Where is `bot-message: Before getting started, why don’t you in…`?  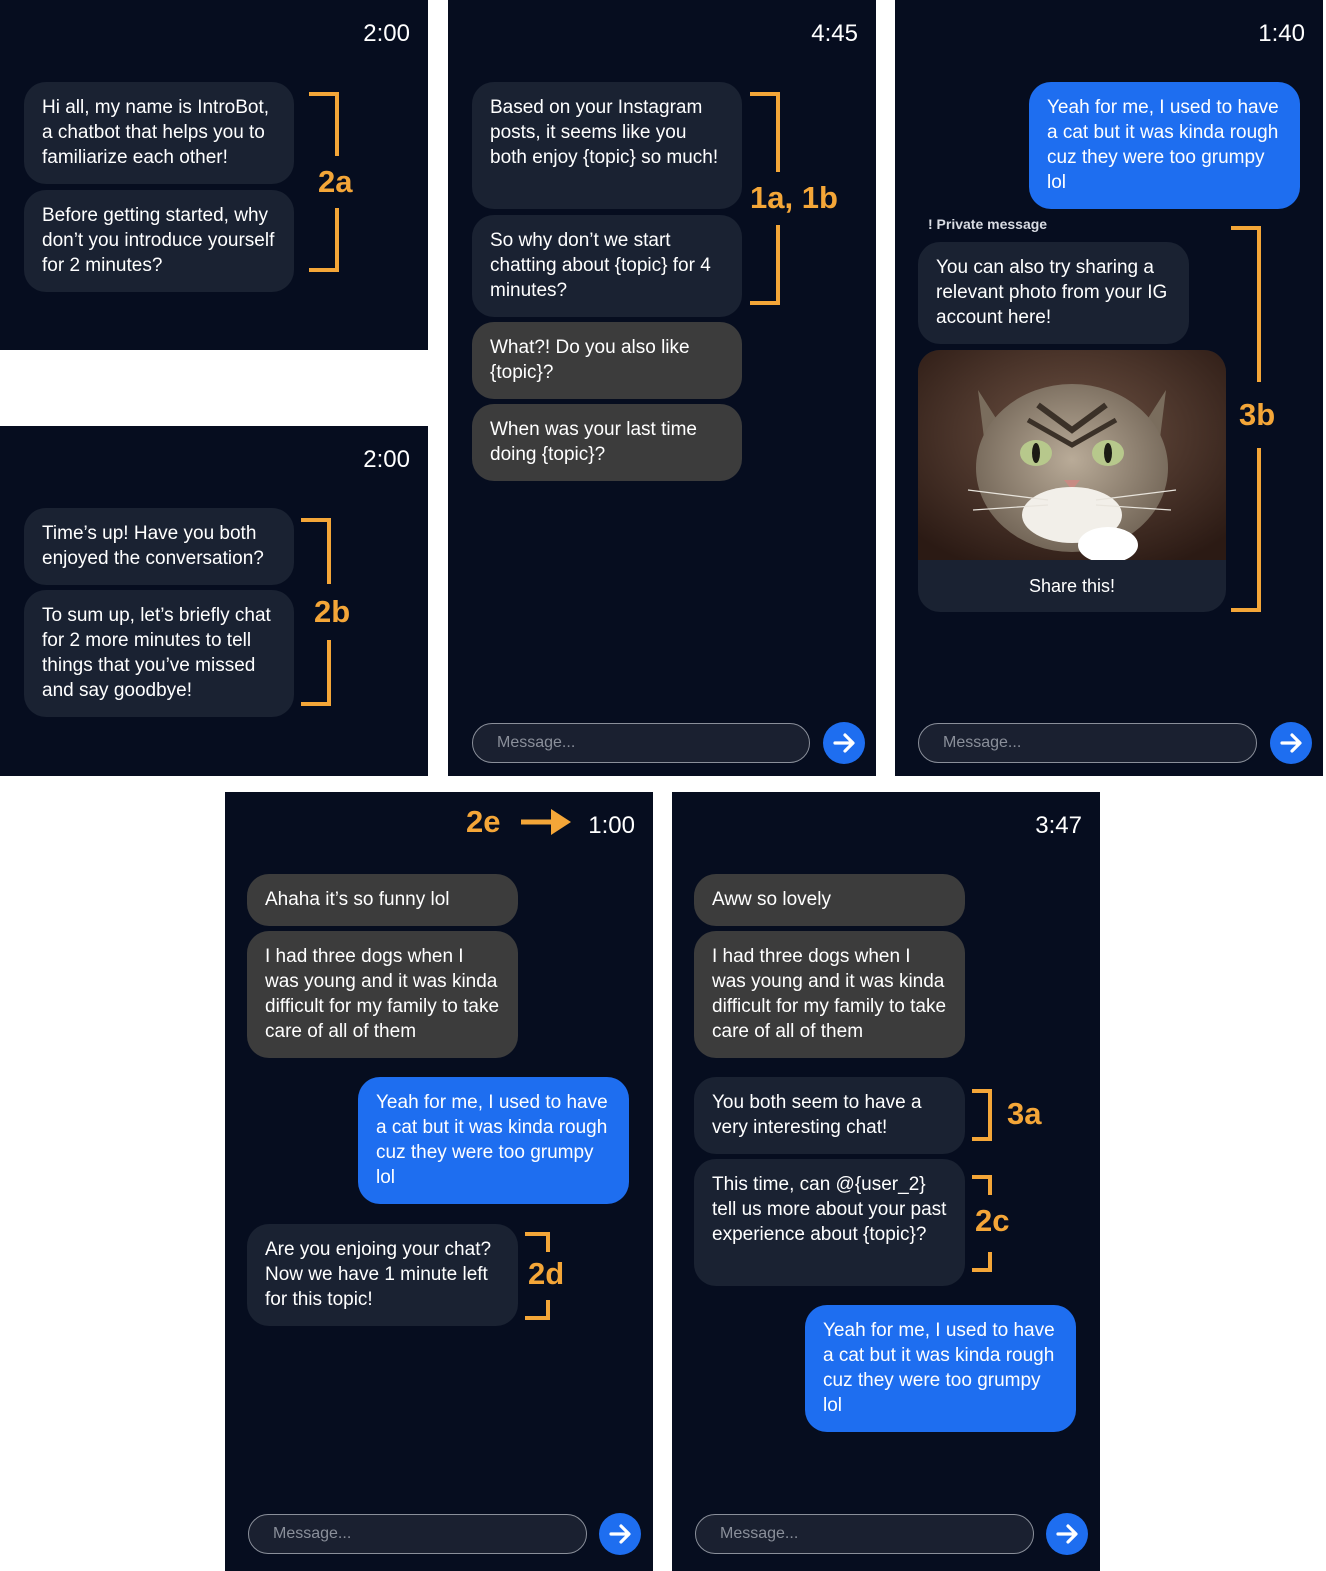
bot-message: Before getting started, why don’t you in… is located at coordinates (159, 241).